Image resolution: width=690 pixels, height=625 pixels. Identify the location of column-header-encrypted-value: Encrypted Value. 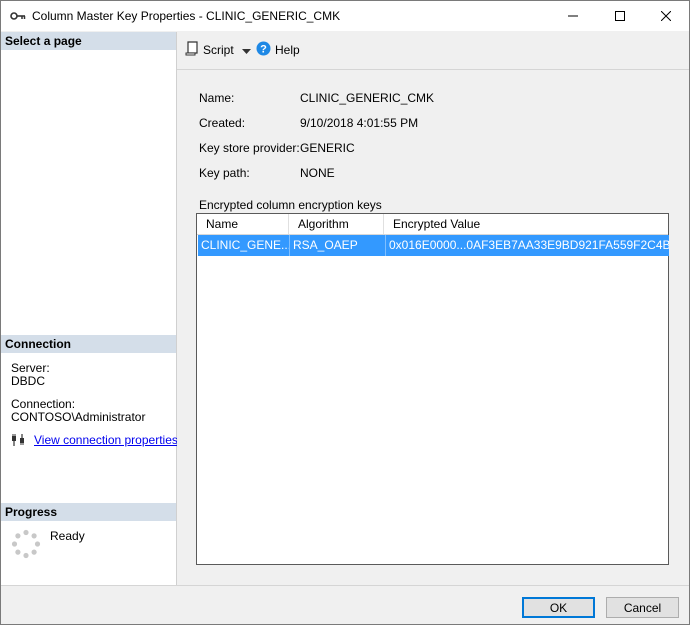
(526, 224).